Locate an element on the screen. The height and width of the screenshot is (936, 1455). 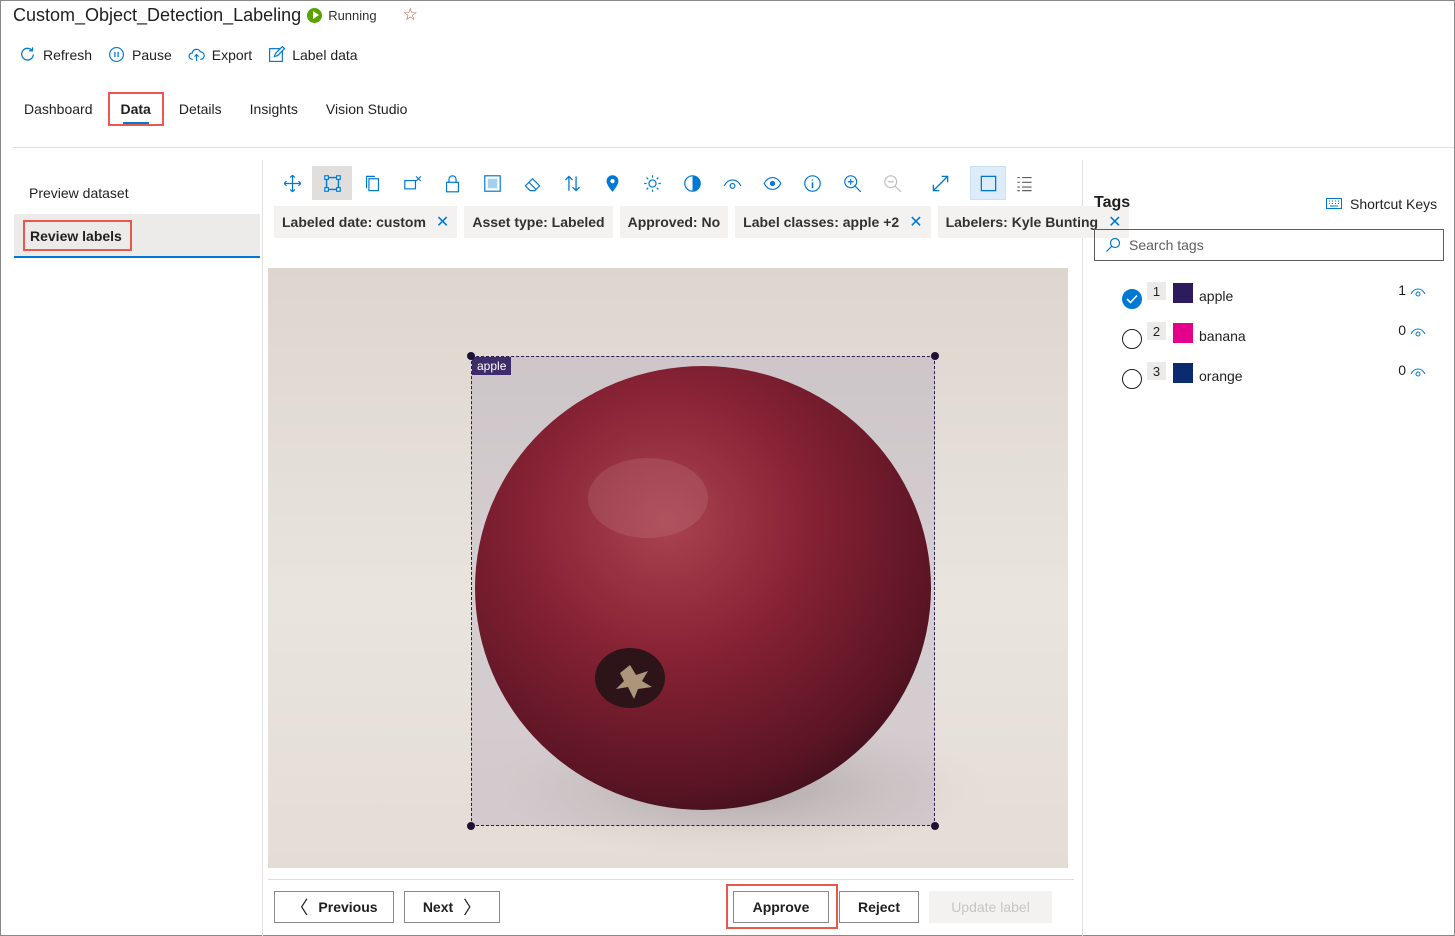
nav-review-labels: Review labels is located at coordinates (137, 236).